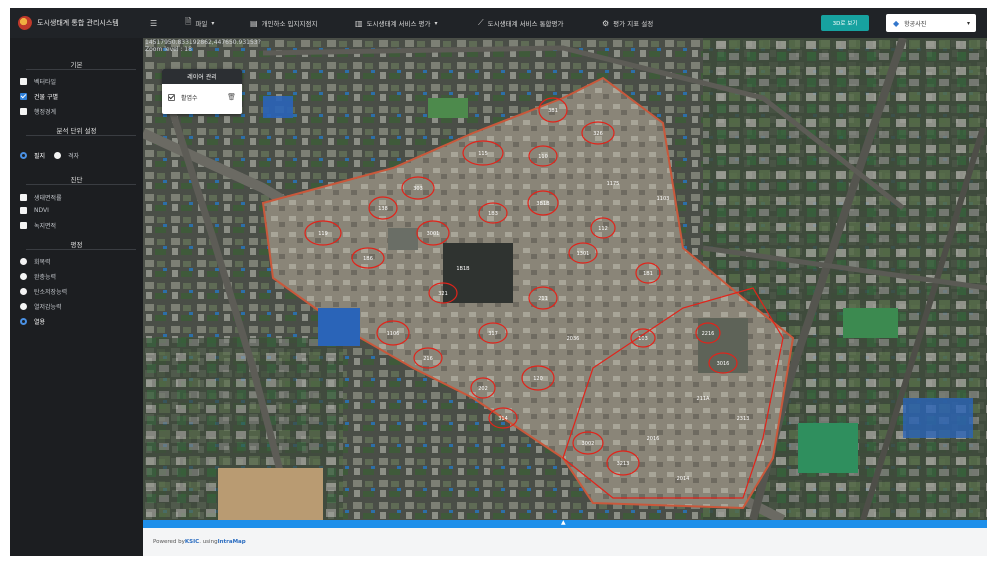 Image resolution: width=997 pixels, height=564 pixels. I want to click on menu-integrated-eval-label: 도시생태계 서비스 통합평가, so click(525, 24).